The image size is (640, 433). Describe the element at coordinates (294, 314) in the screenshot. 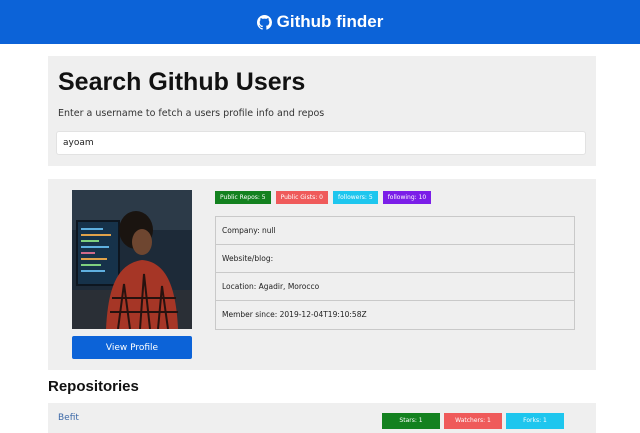

I see `member-since-item: Member since: 2019-12-04T19:10:58Z` at that location.